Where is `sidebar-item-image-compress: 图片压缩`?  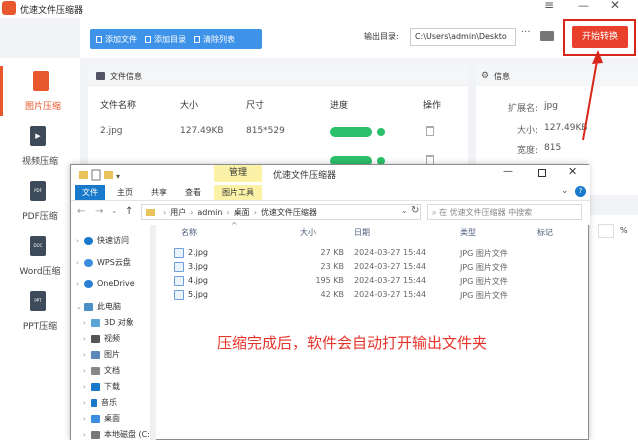 sidebar-item-image-compress: 图片压缩 is located at coordinates (40, 91).